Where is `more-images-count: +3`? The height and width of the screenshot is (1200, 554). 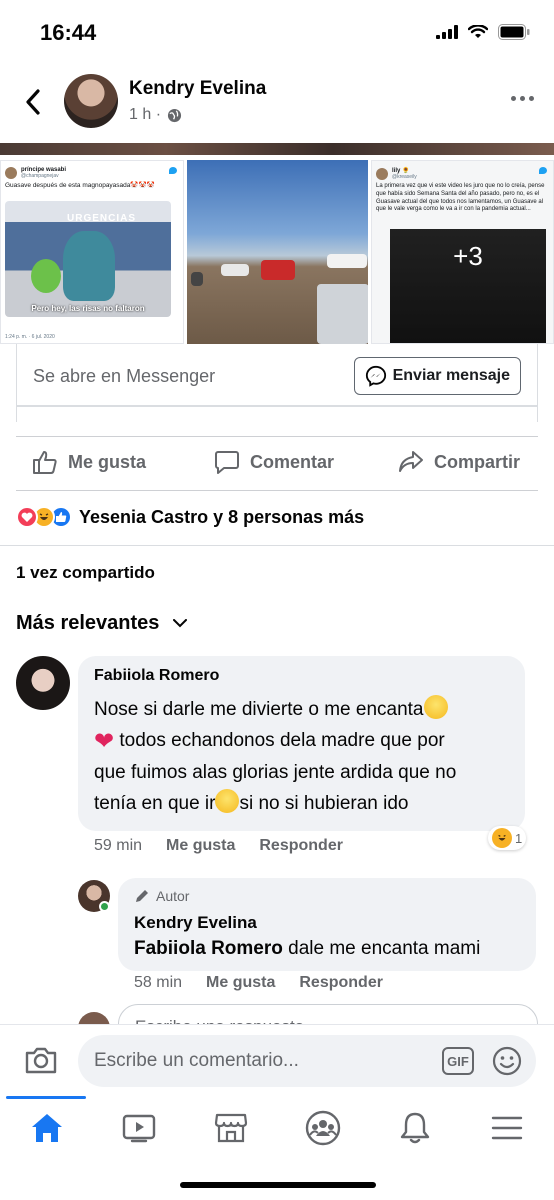
more-images-count: +3 is located at coordinates (468, 286).